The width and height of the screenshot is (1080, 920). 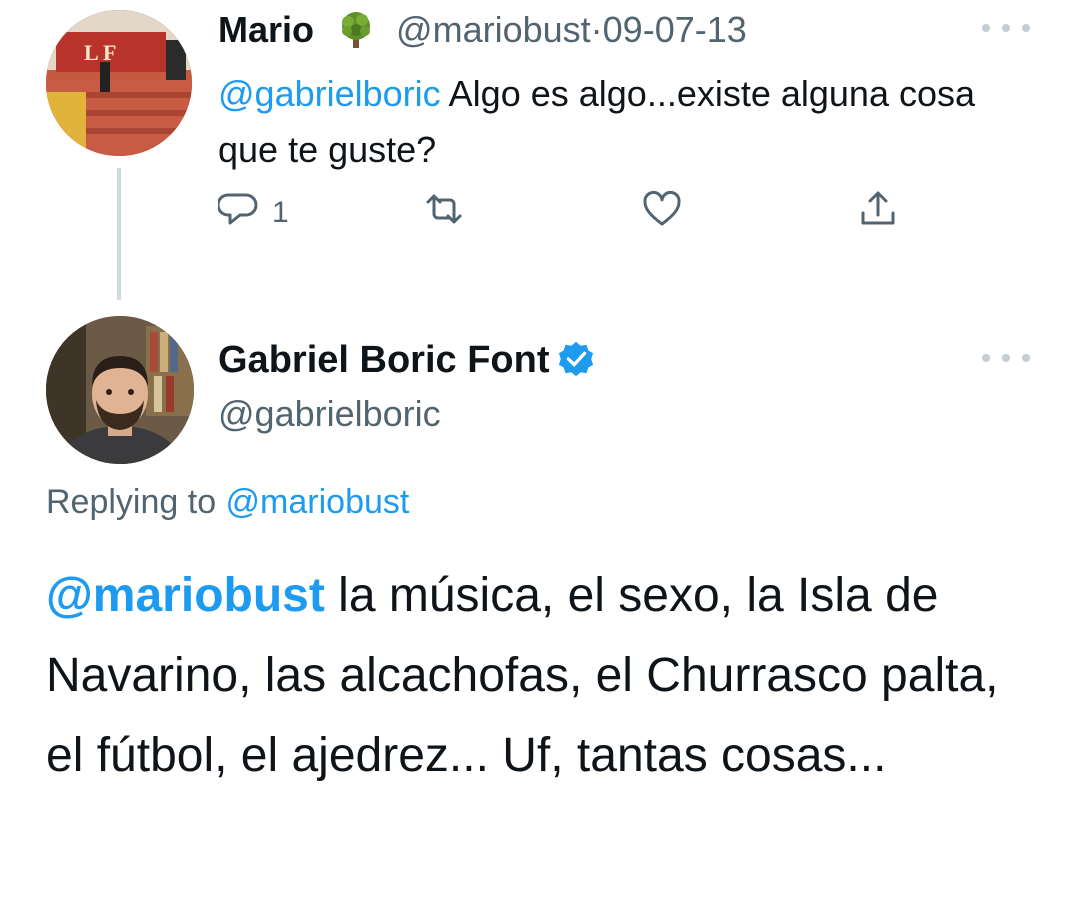 I want to click on replying-handle-link: @mariobust, so click(x=318, y=502).